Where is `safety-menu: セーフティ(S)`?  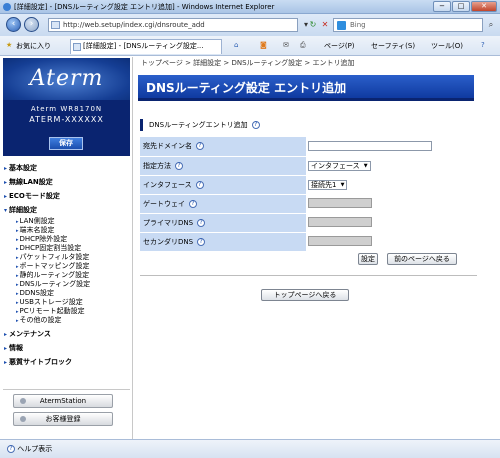 safety-menu: セーフティ(S) is located at coordinates (393, 46).